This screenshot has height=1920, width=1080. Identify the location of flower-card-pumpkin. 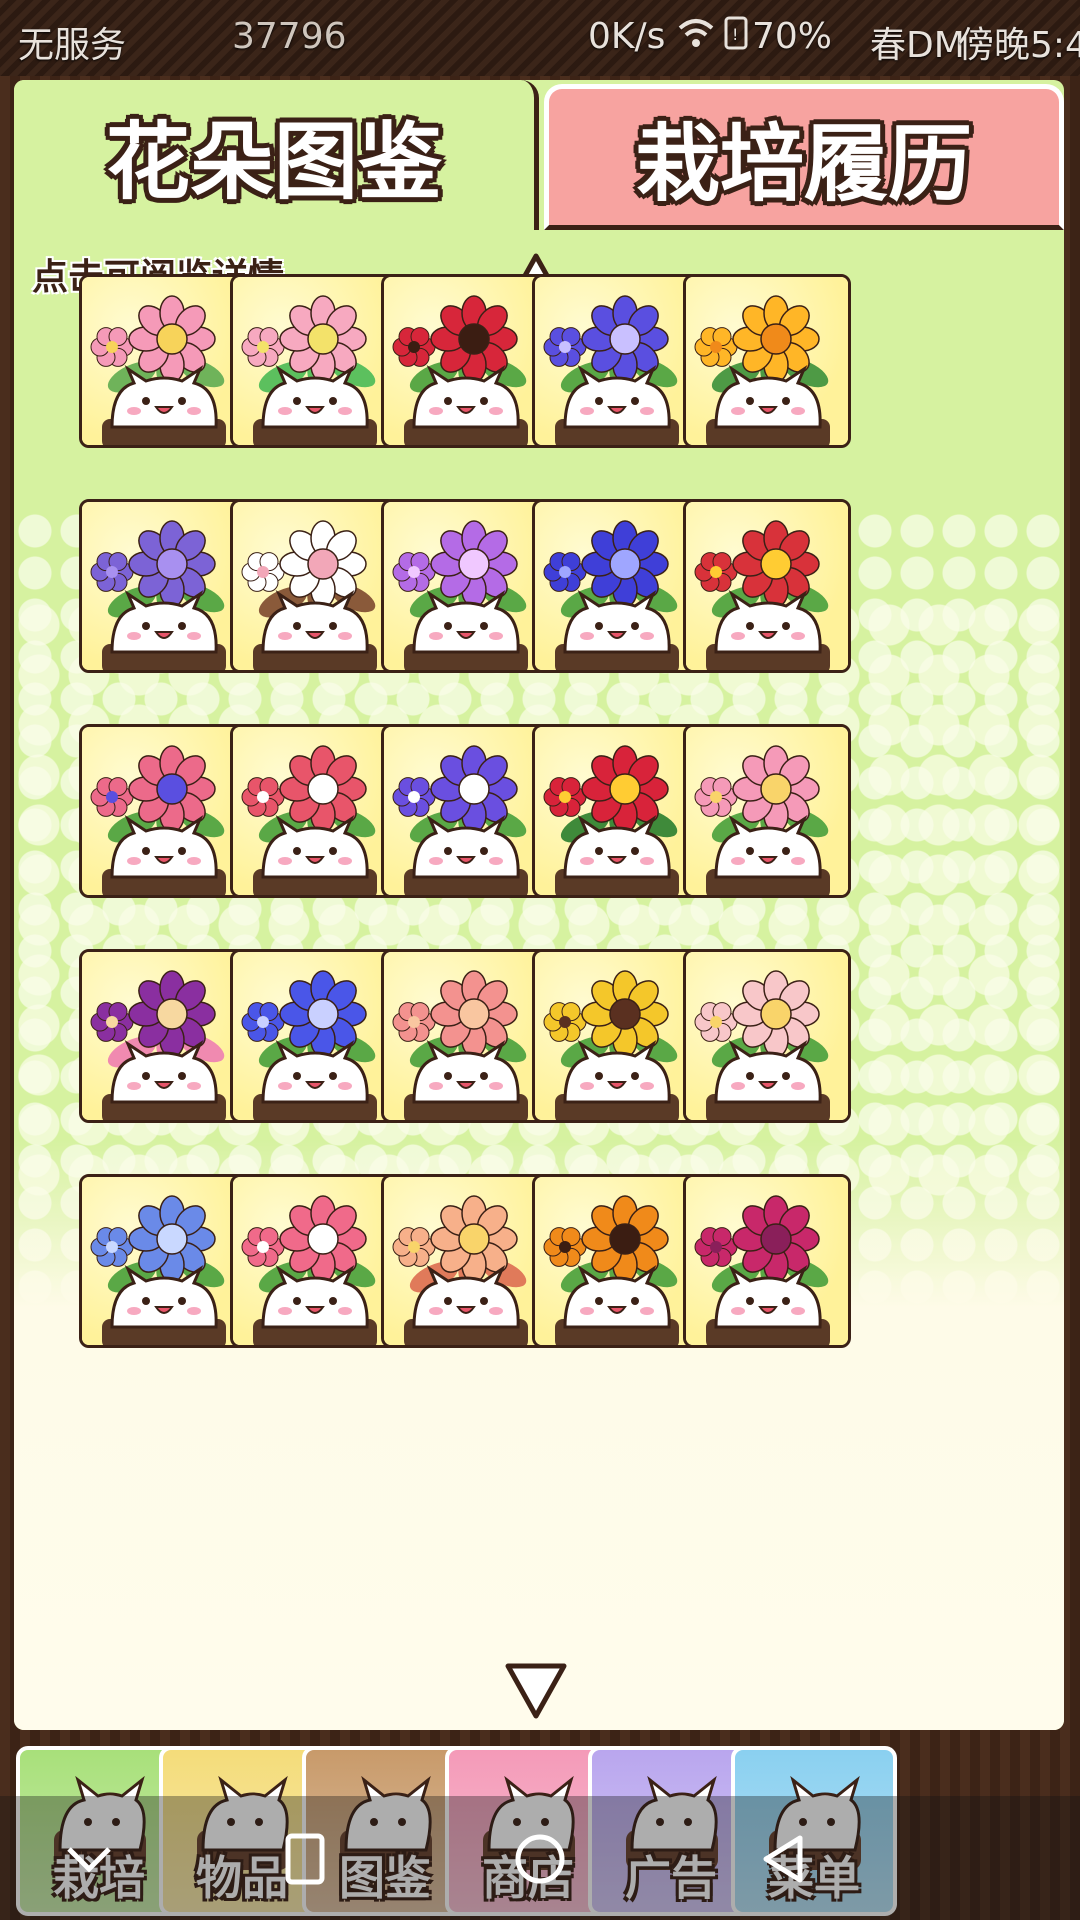
(616, 1261).